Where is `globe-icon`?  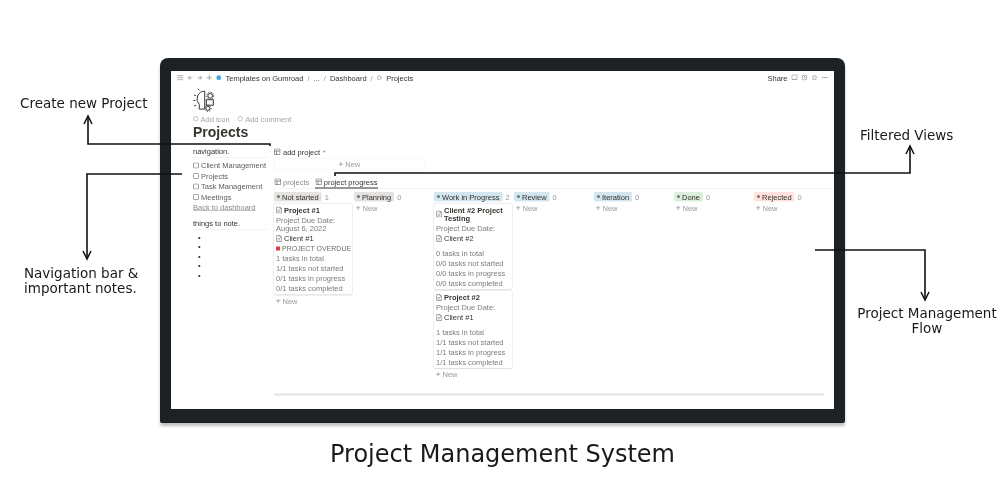
globe-icon is located at coordinates (219, 77).